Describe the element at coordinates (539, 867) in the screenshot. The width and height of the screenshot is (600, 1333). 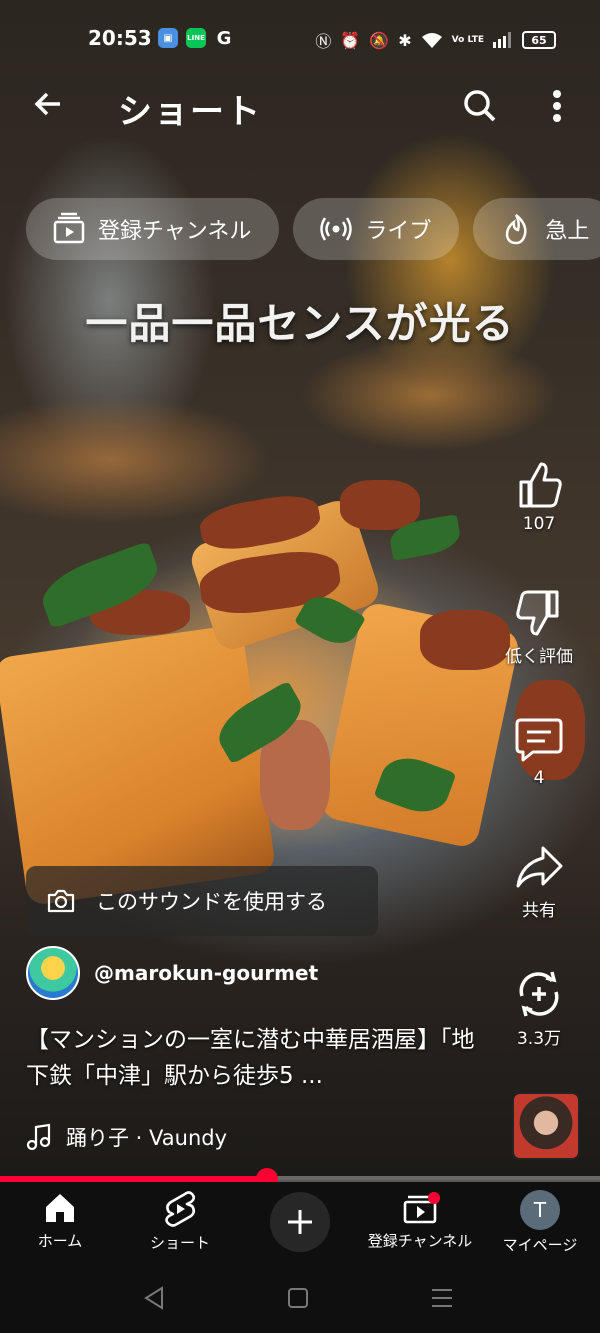
I see `share-icon` at that location.